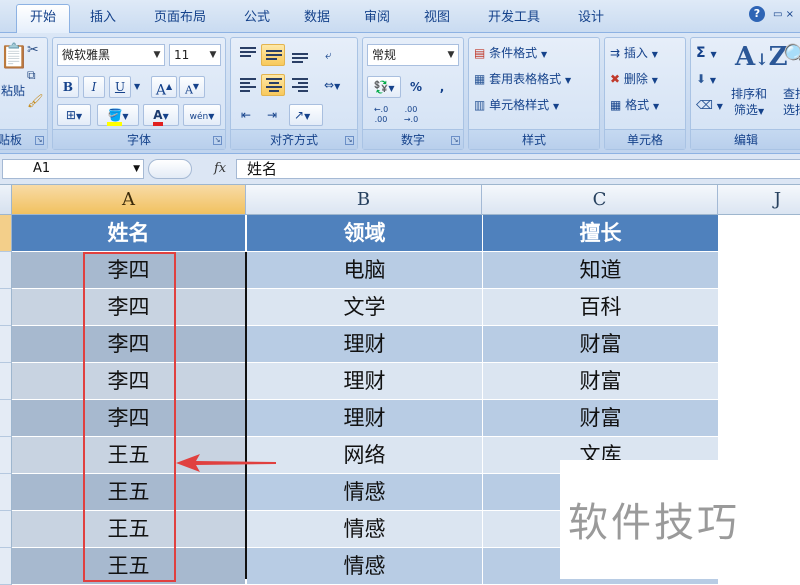 This screenshot has height=585, width=800. Describe the element at coordinates (756, 14) in the screenshot. I see `help-icon: ?` at that location.